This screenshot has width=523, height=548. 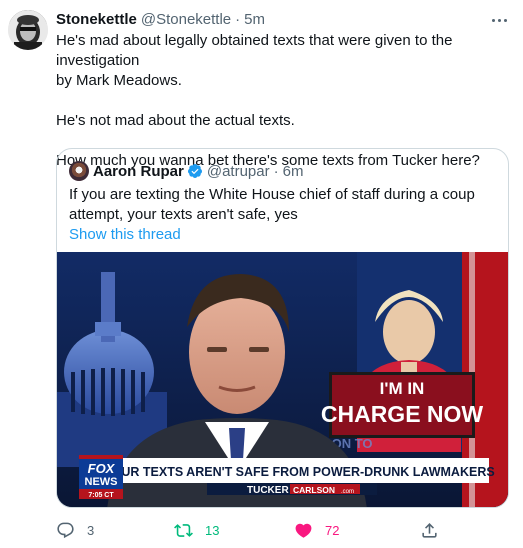 What do you see at coordinates (314, 490) in the screenshot?
I see `show-name-part-2: CARLSON` at bounding box center [314, 490].